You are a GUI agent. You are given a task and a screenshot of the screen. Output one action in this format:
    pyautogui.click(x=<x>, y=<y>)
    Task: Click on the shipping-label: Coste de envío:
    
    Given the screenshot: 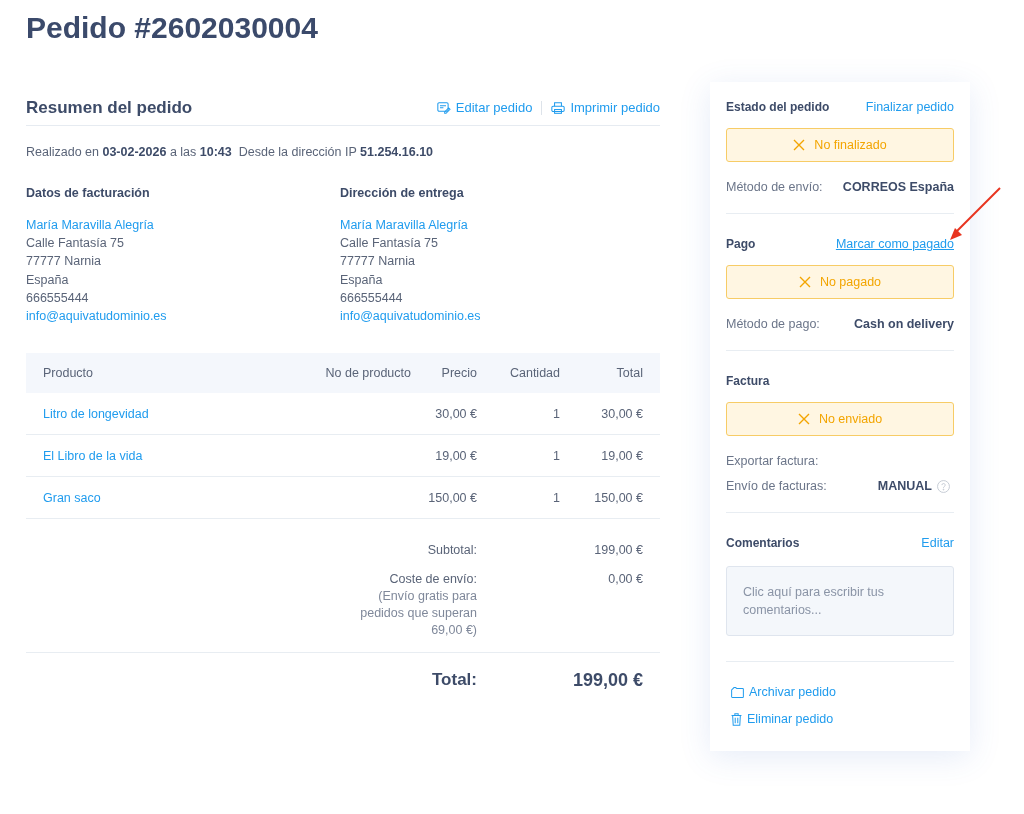 What is the action you would take?
    pyautogui.click(x=433, y=580)
    